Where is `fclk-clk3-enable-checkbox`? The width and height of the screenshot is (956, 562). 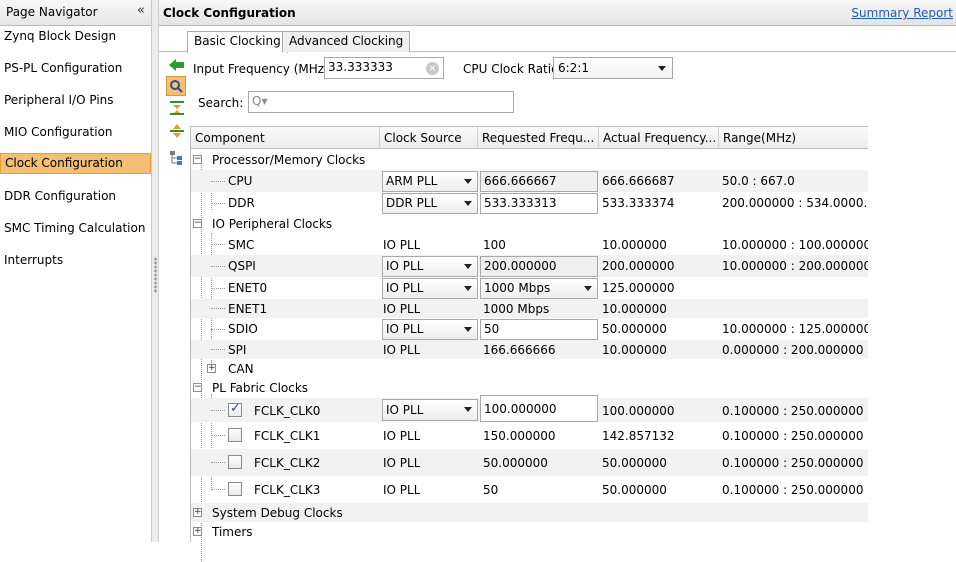
fclk-clk3-enable-checkbox is located at coordinates (235, 489).